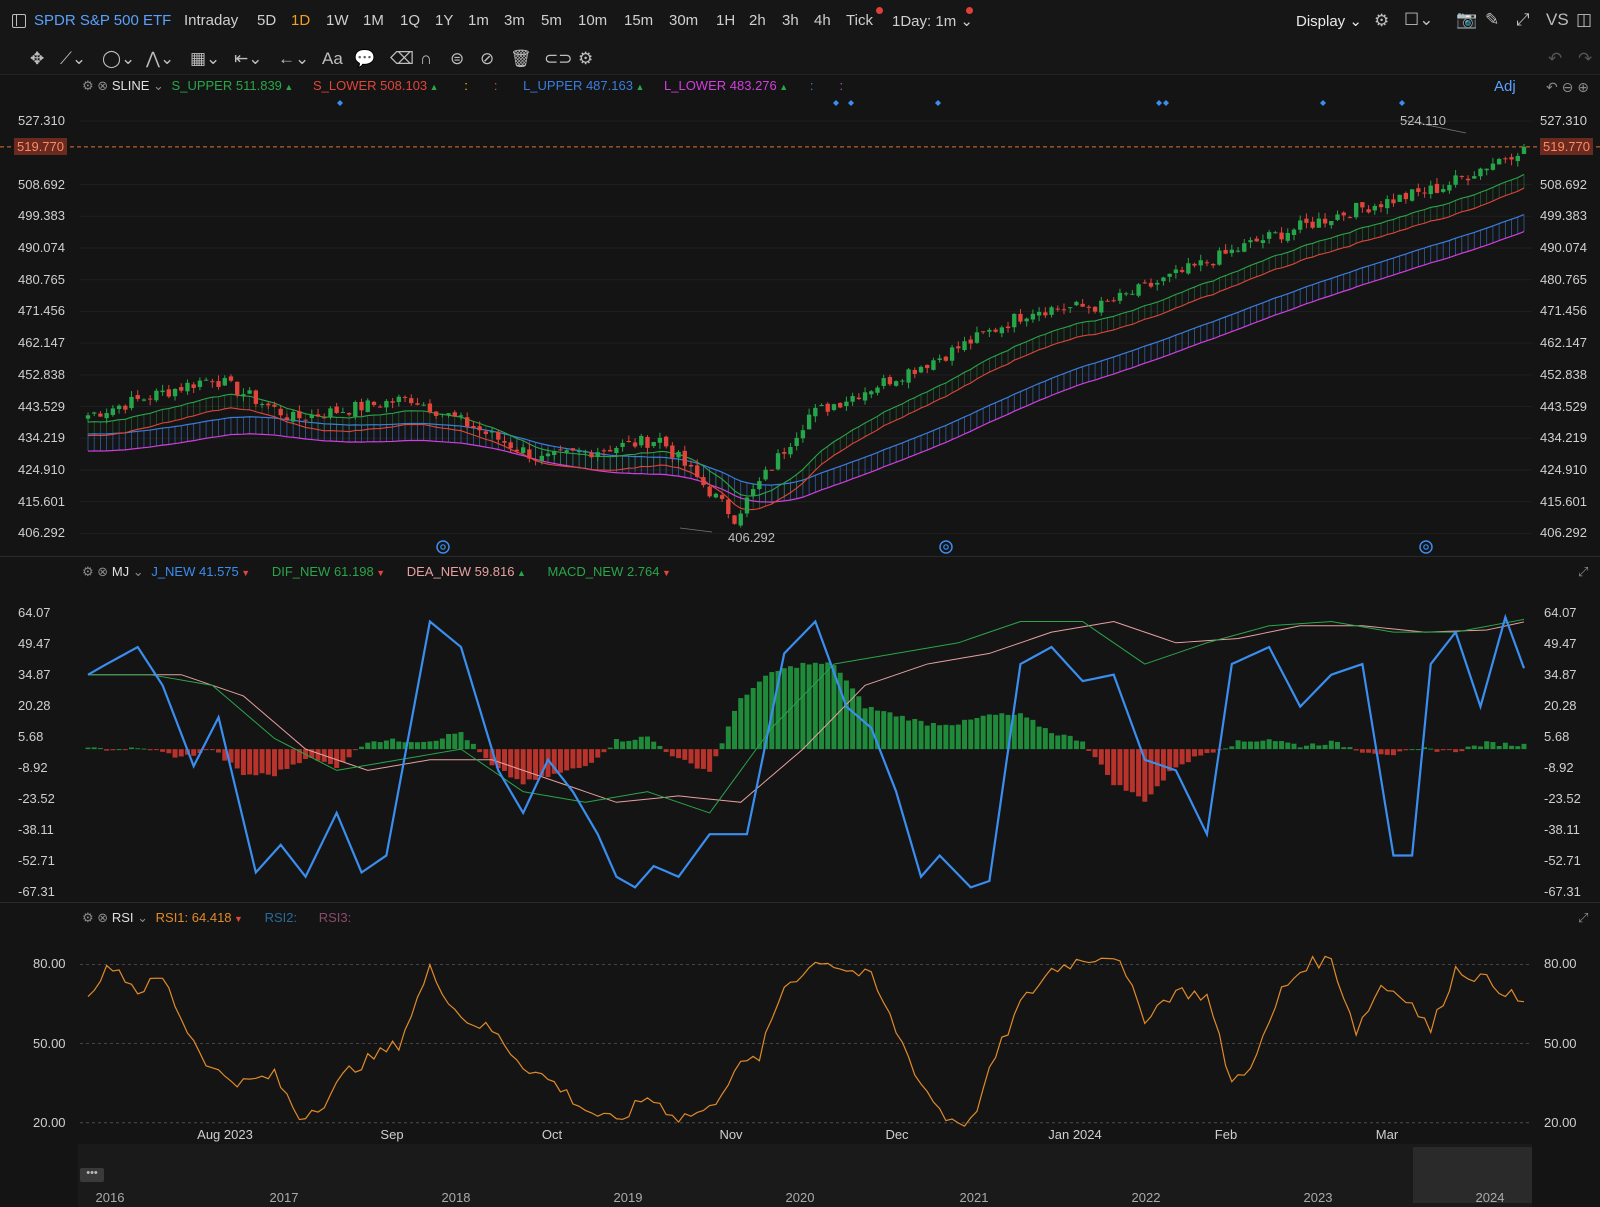 This screenshot has width=1600, height=1207. I want to click on y-tick-left: 527.310, so click(41, 121).